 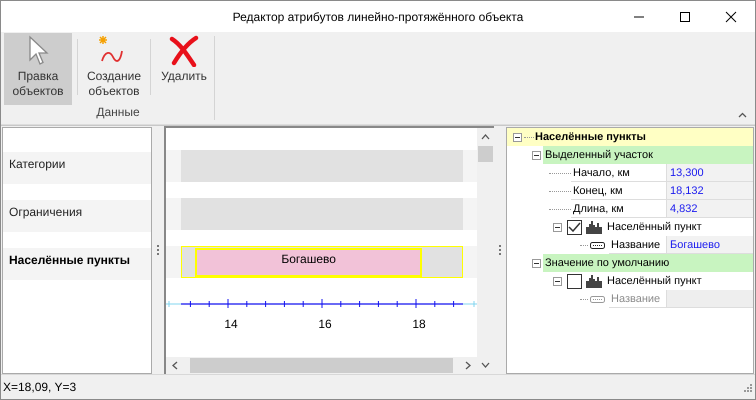 I want to click on status-text: X=18,09, Y=3, so click(x=39, y=387).